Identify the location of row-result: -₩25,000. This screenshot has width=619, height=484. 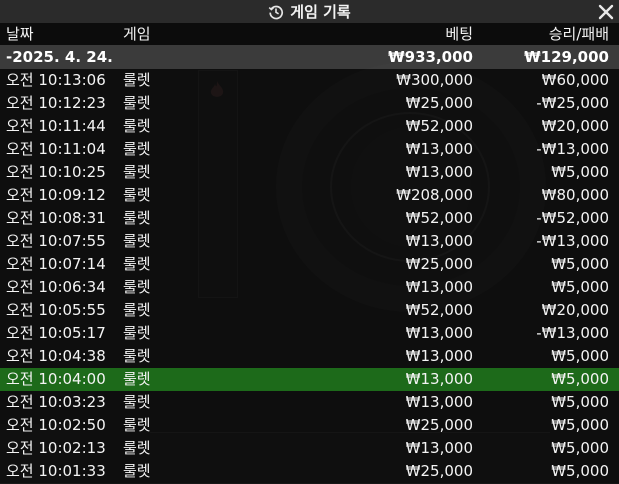
(572, 103).